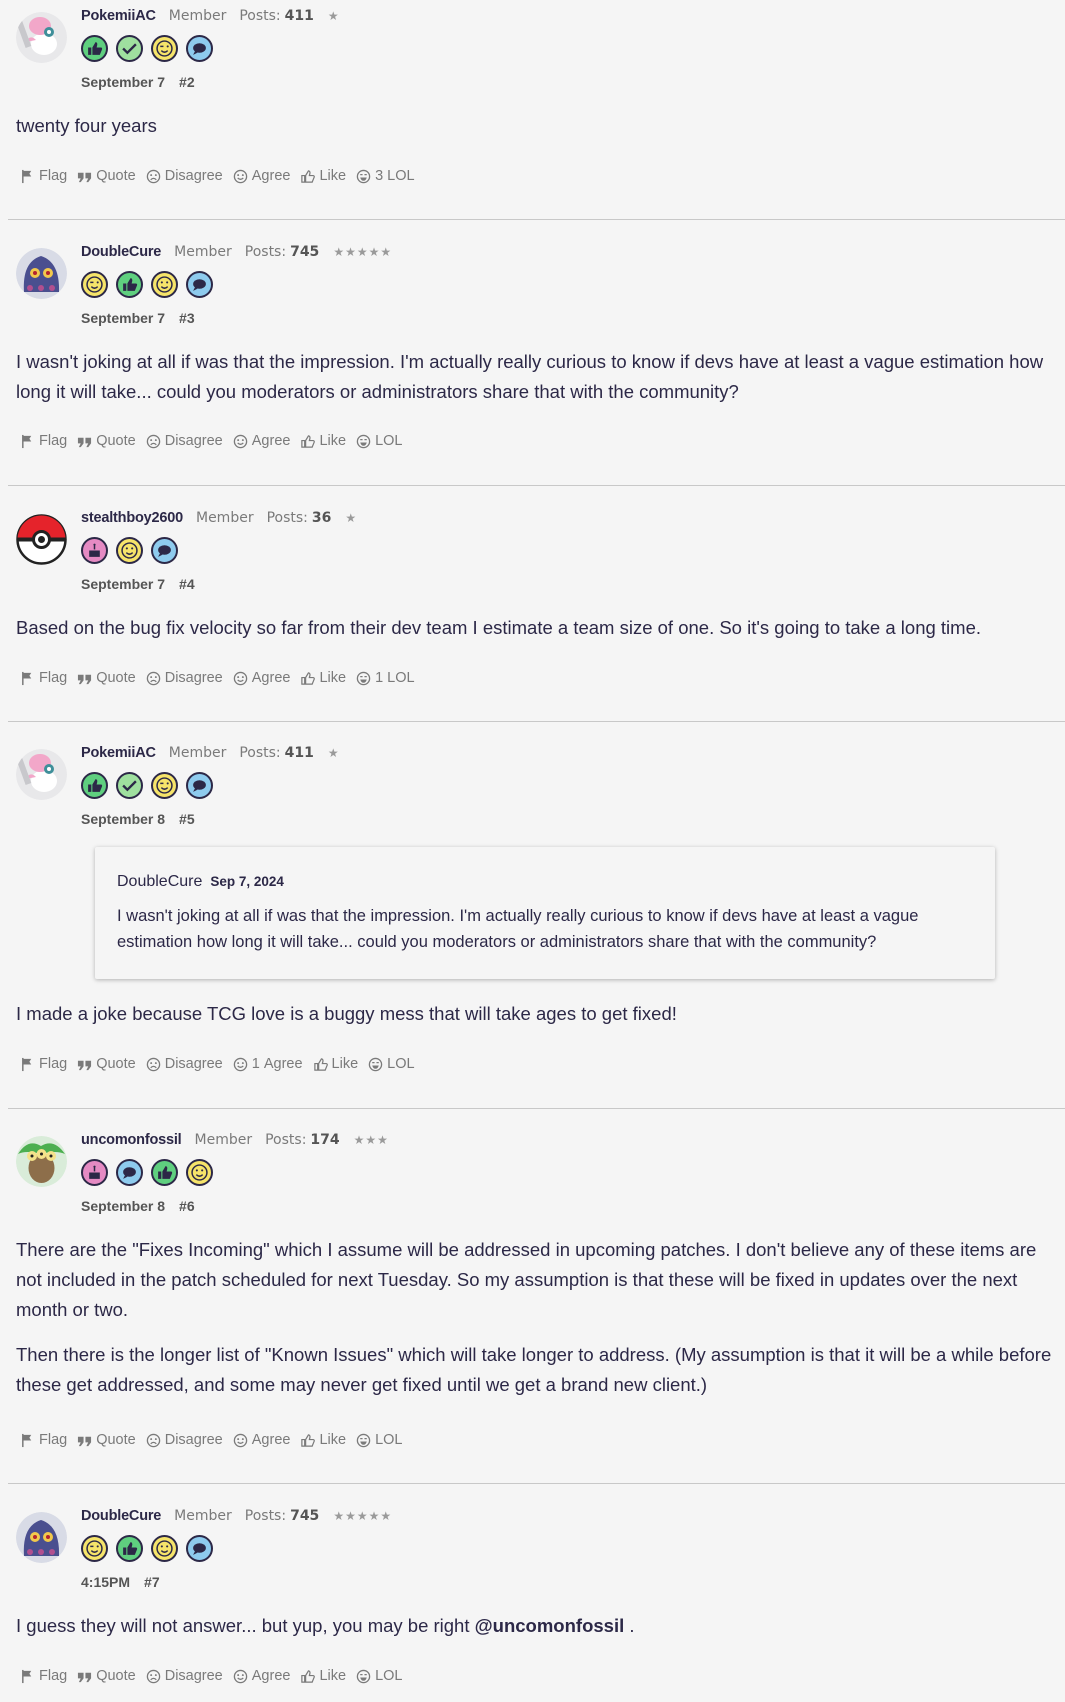  Describe the element at coordinates (550, 1625) in the screenshot. I see `user-mention-link: @uncomonfossil` at that location.